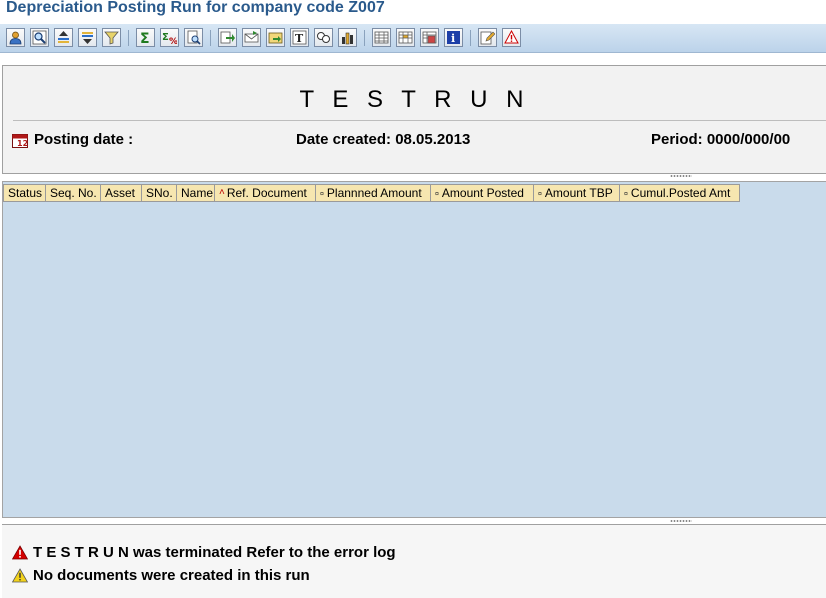 The width and height of the screenshot is (826, 598). I want to click on period-label: Period: 0000/000/00, so click(721, 139).